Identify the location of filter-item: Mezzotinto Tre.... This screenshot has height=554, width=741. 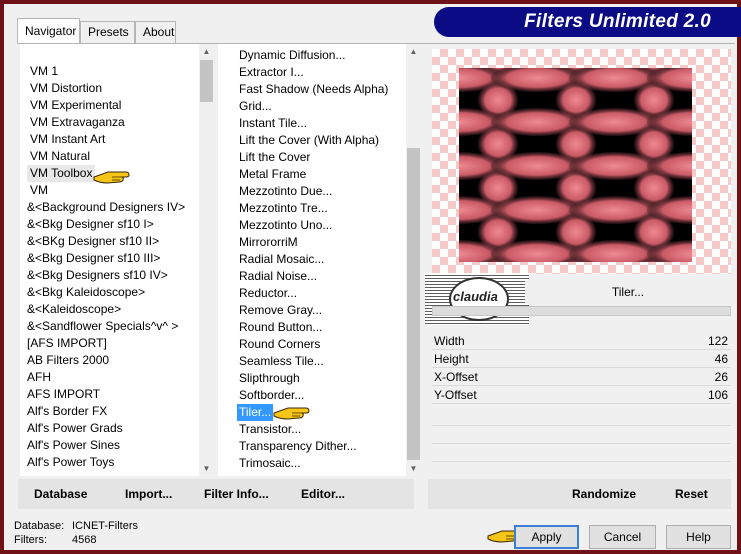
(283, 208).